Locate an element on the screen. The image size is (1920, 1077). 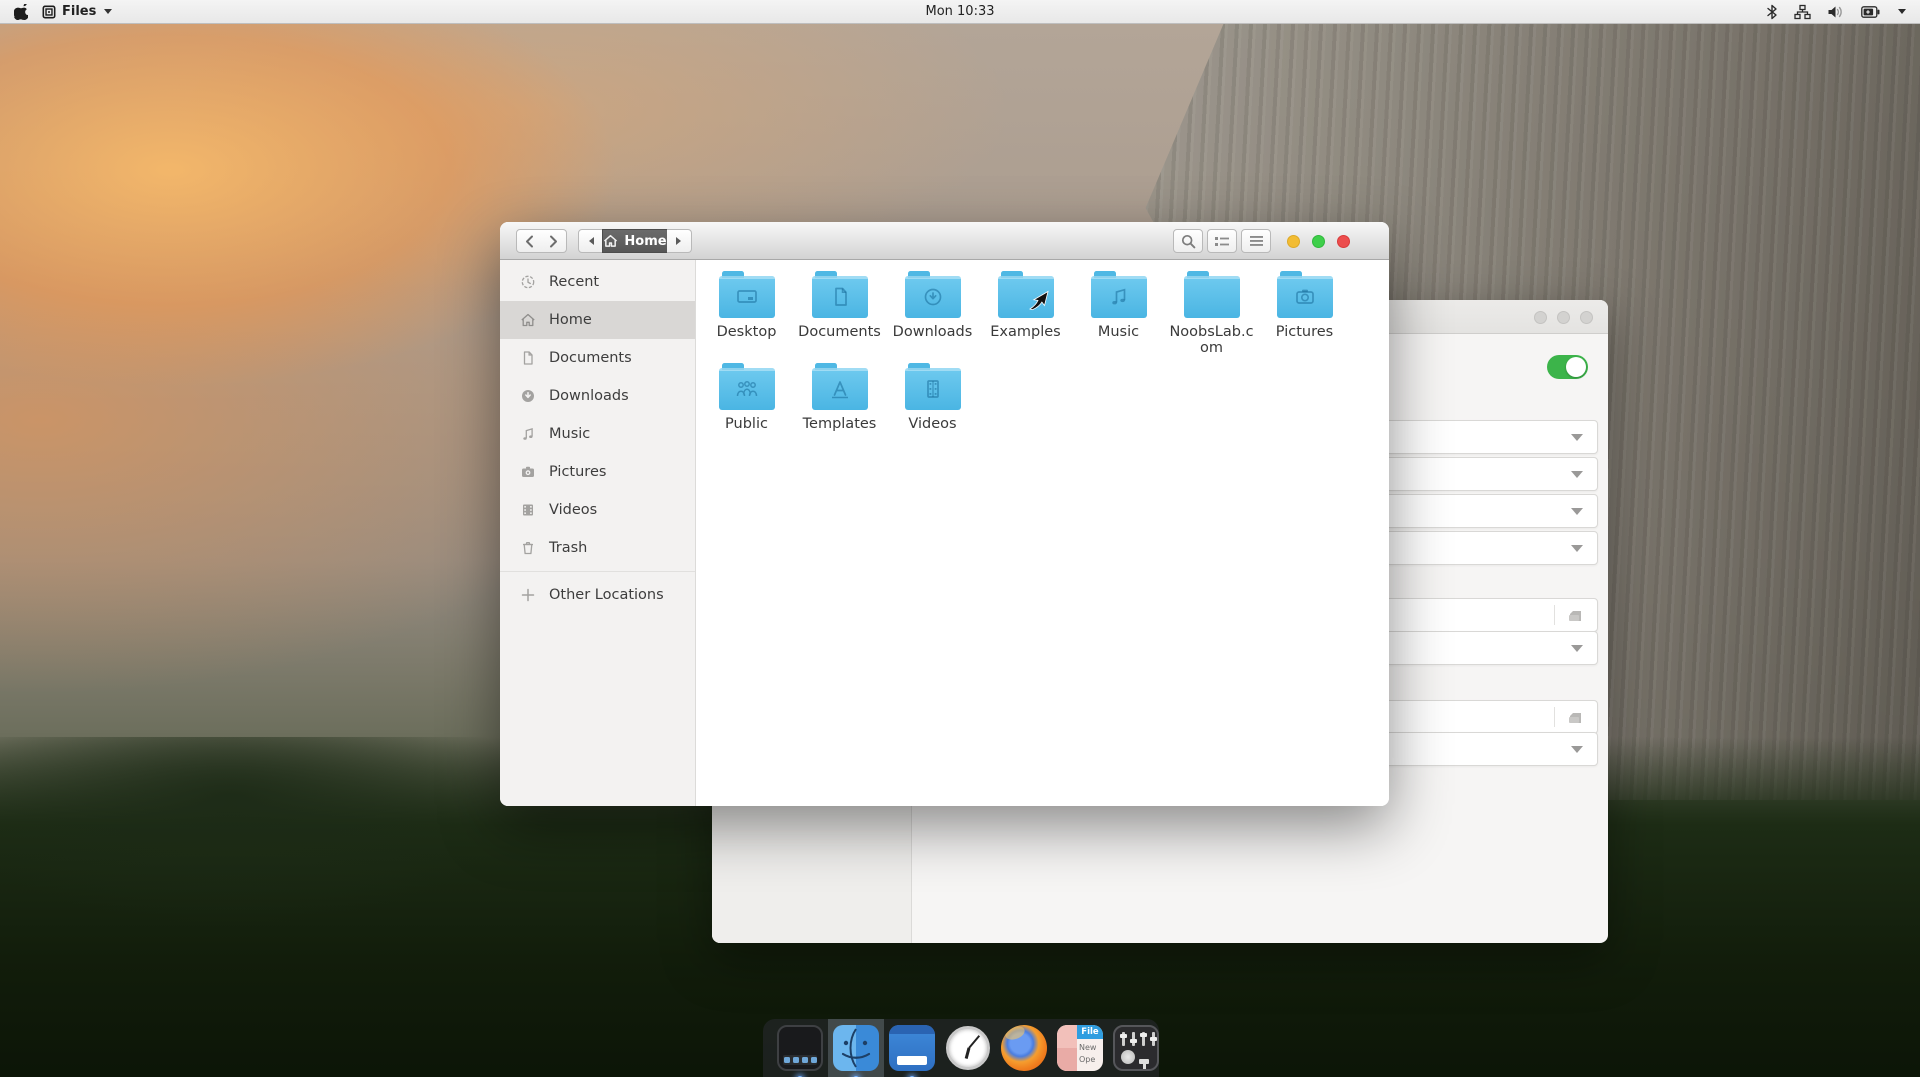
search-button is located at coordinates (1188, 241).